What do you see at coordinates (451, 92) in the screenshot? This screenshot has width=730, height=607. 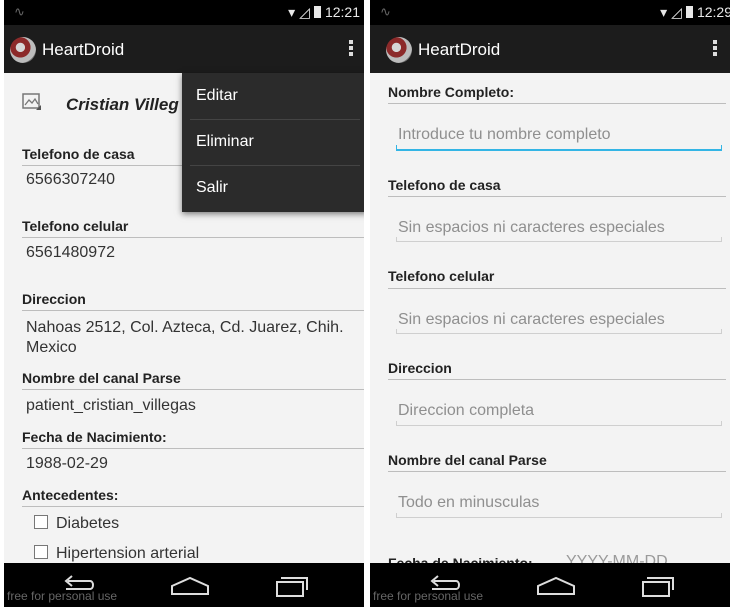 I see `full-name-label: Nombre Completo:` at bounding box center [451, 92].